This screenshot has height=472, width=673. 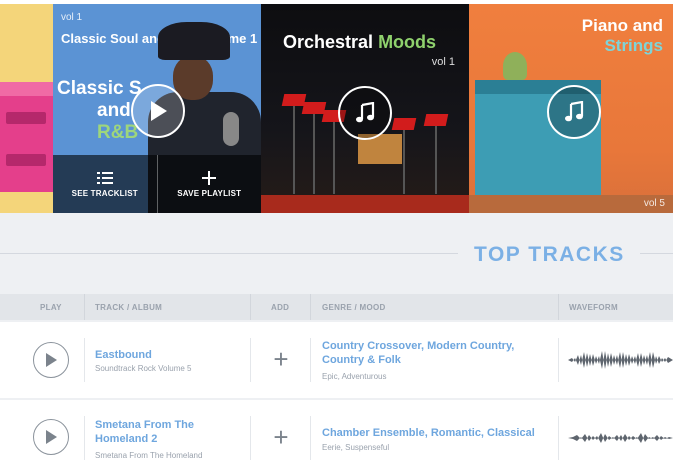 I want to click on playlist-card-orchestral-moods: Orchestral Moods vol 1, so click(x=365, y=108).